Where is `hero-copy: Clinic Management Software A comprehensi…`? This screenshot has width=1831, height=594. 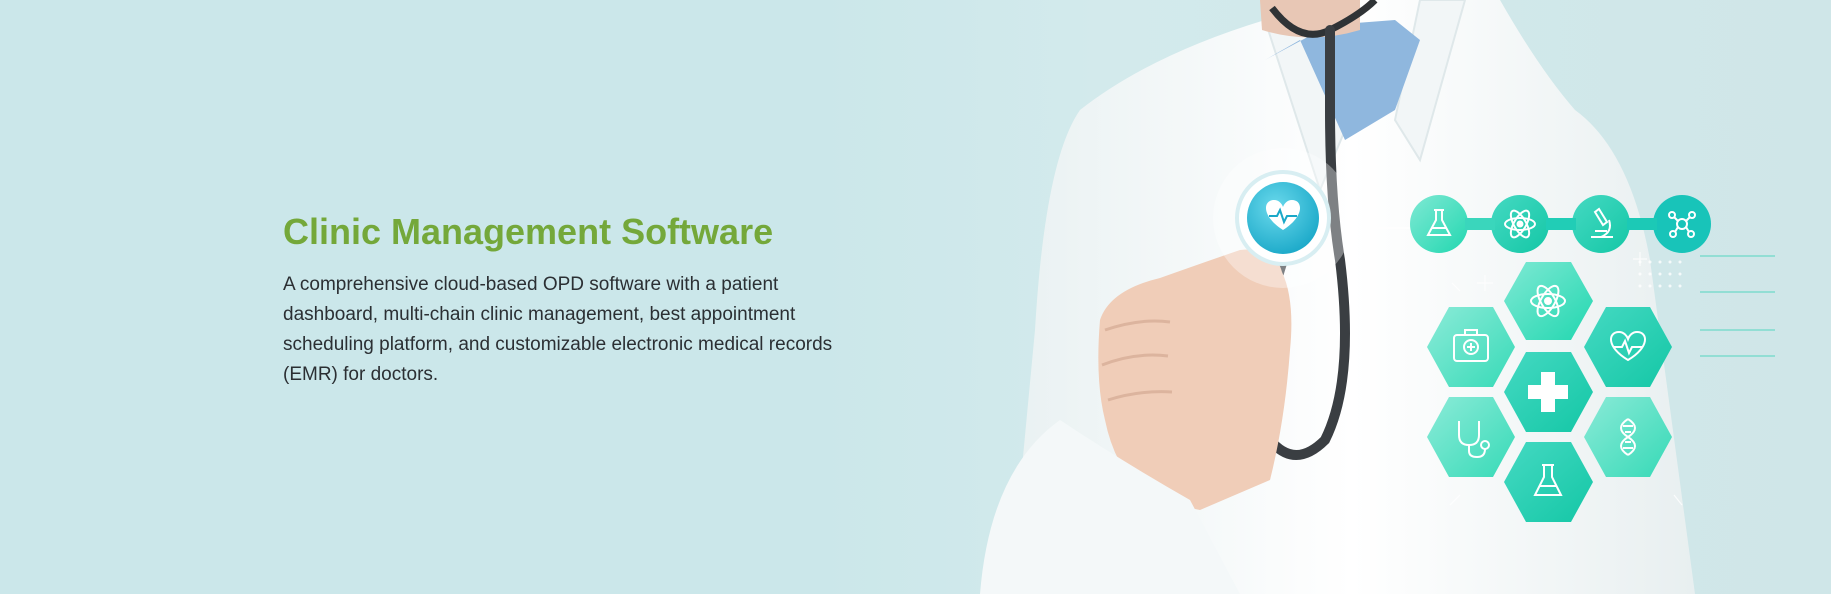
hero-copy: Clinic Management Software A comprehensi… is located at coordinates (563, 299).